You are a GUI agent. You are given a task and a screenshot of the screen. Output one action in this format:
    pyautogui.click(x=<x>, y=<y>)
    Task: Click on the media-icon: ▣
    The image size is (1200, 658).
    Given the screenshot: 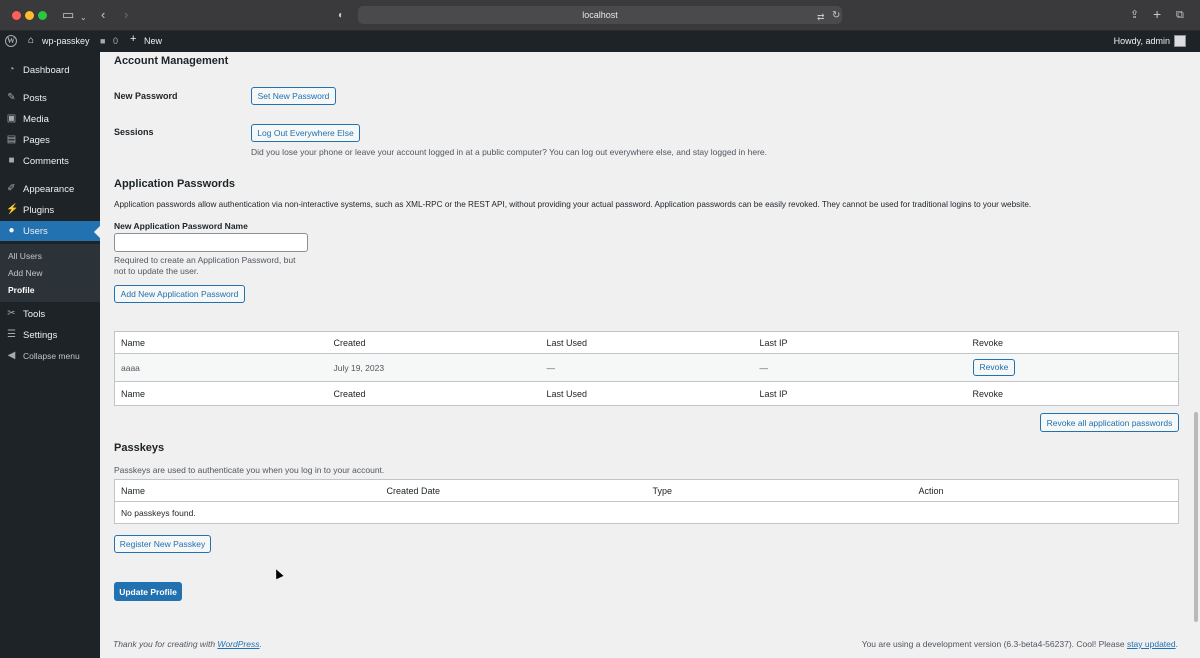 What is the action you would take?
    pyautogui.click(x=11, y=118)
    